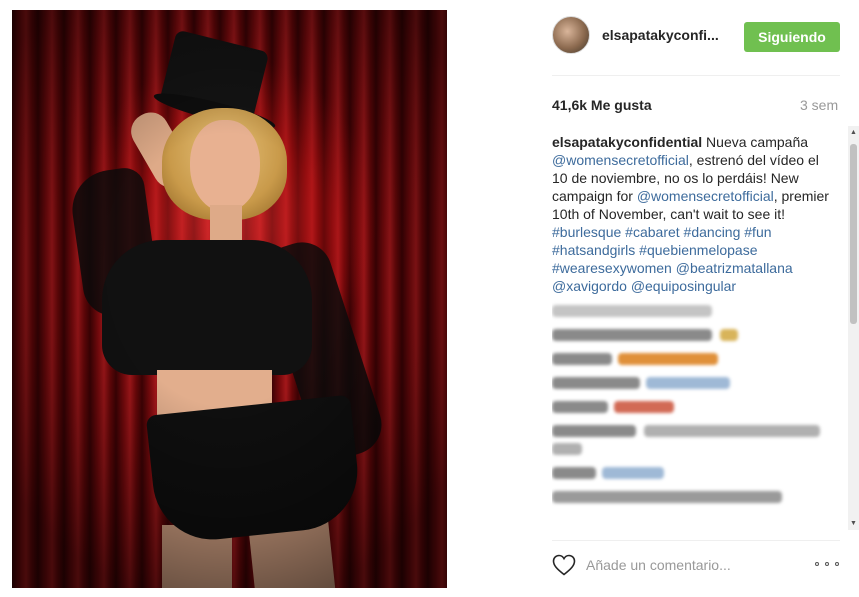 This screenshot has width=859, height=597. I want to click on heart-icon, so click(564, 565).